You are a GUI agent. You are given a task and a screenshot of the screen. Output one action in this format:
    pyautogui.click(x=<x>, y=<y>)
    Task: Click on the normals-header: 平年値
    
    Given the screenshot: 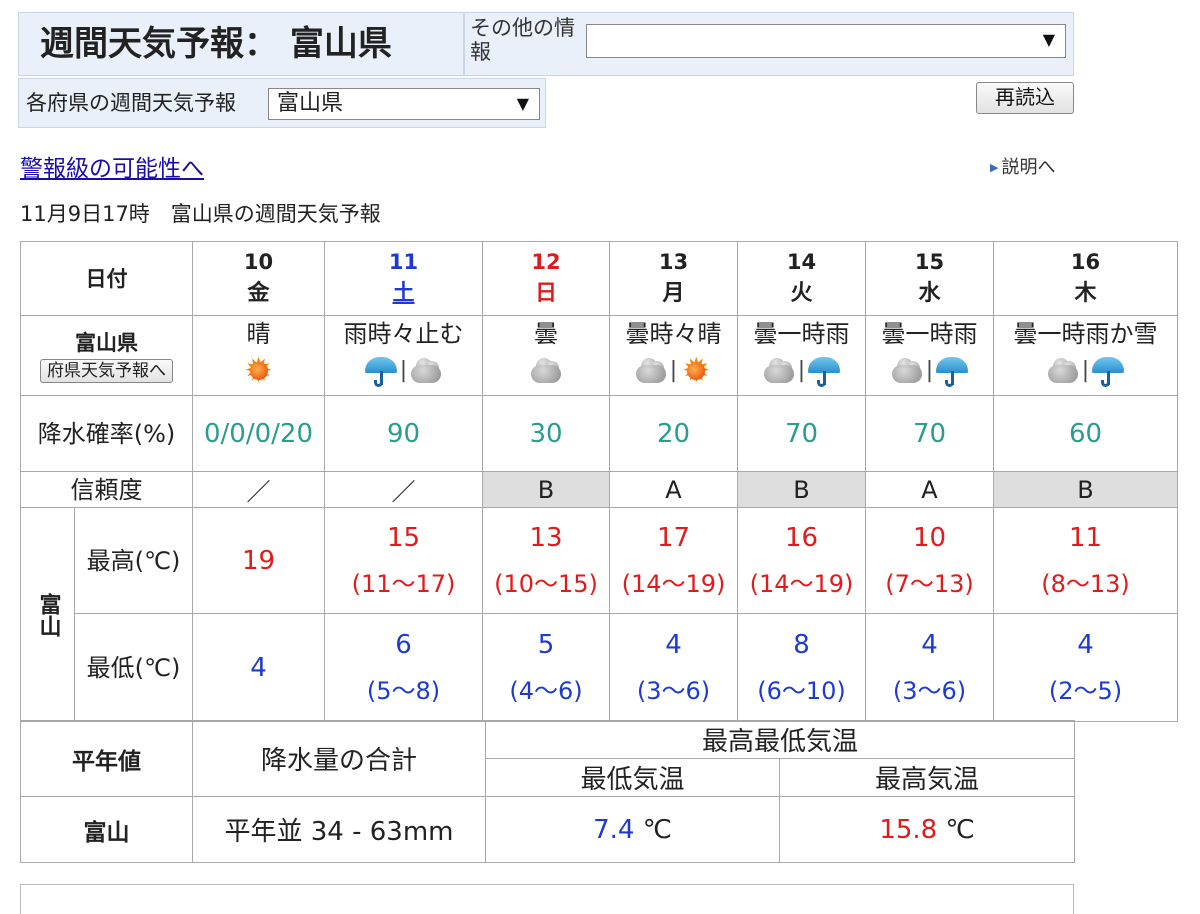 What is the action you would take?
    pyautogui.click(x=106, y=758)
    